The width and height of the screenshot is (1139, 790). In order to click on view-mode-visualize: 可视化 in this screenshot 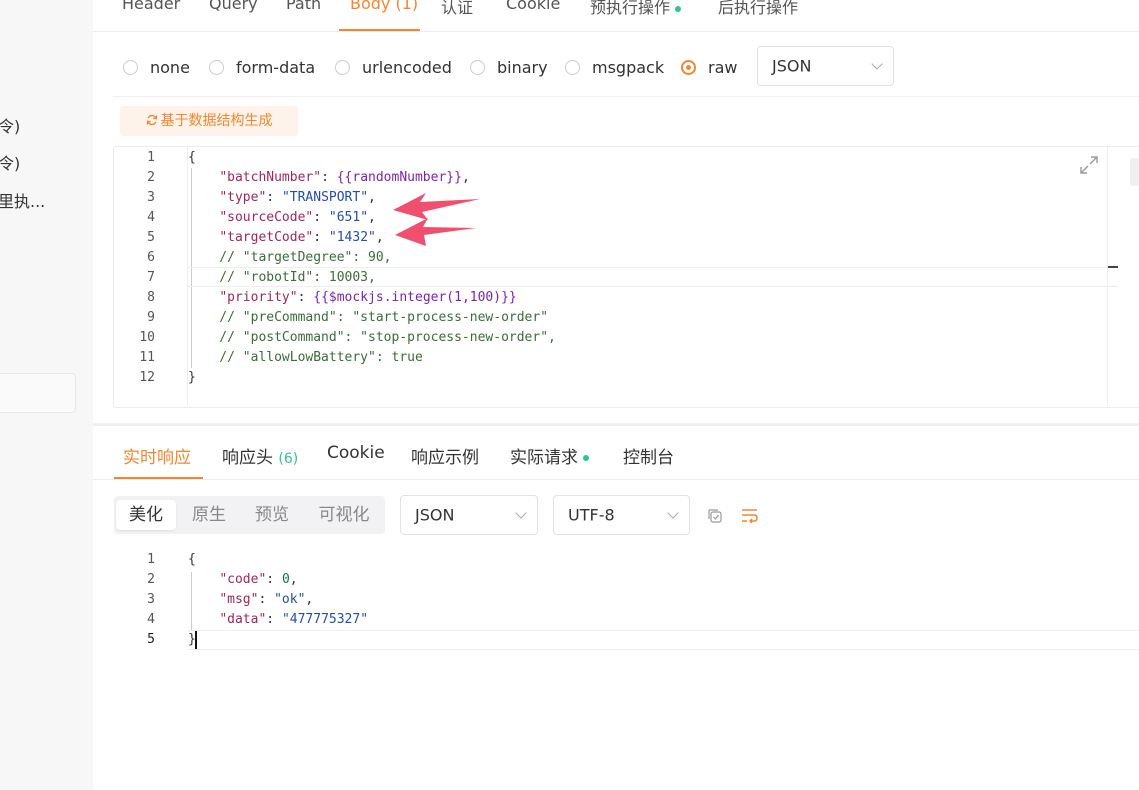, I will do `click(344, 515)`.